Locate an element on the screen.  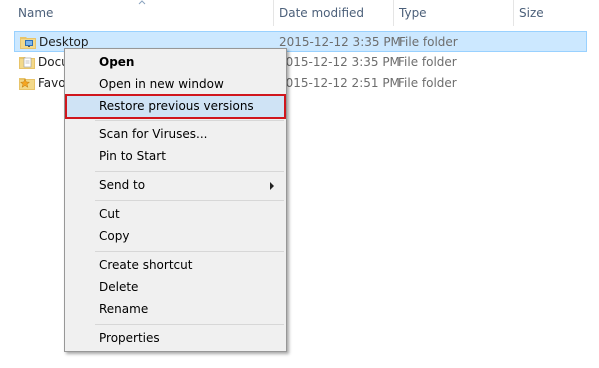
menu-item-cut: Cut is located at coordinates (175, 214).